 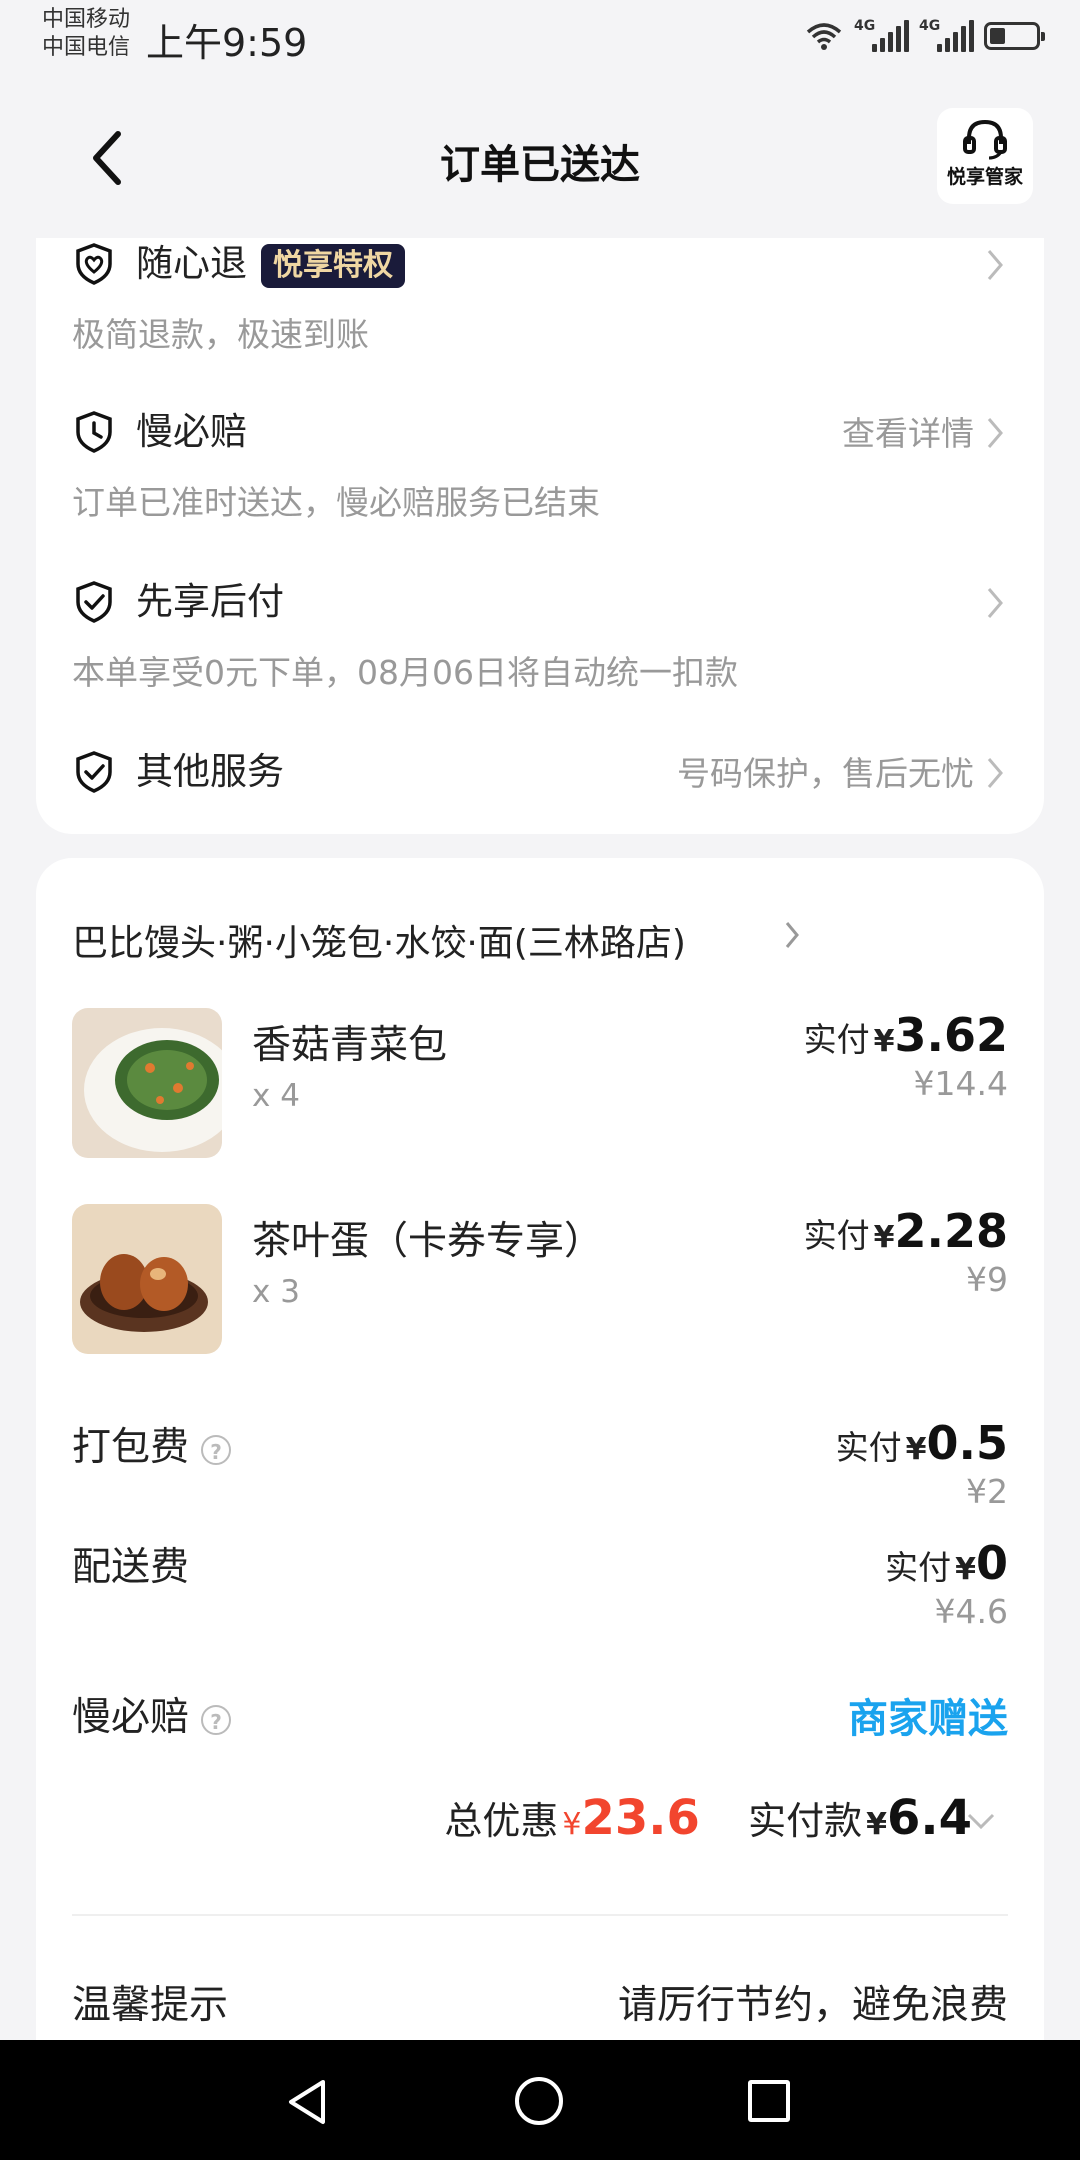 I want to click on paid-amount: 0, so click(x=991, y=1563).